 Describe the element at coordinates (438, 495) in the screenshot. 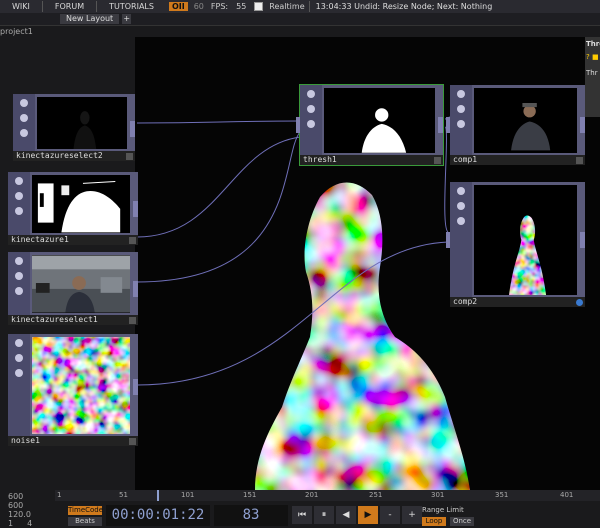

I see `ruler-tick: 301` at that location.